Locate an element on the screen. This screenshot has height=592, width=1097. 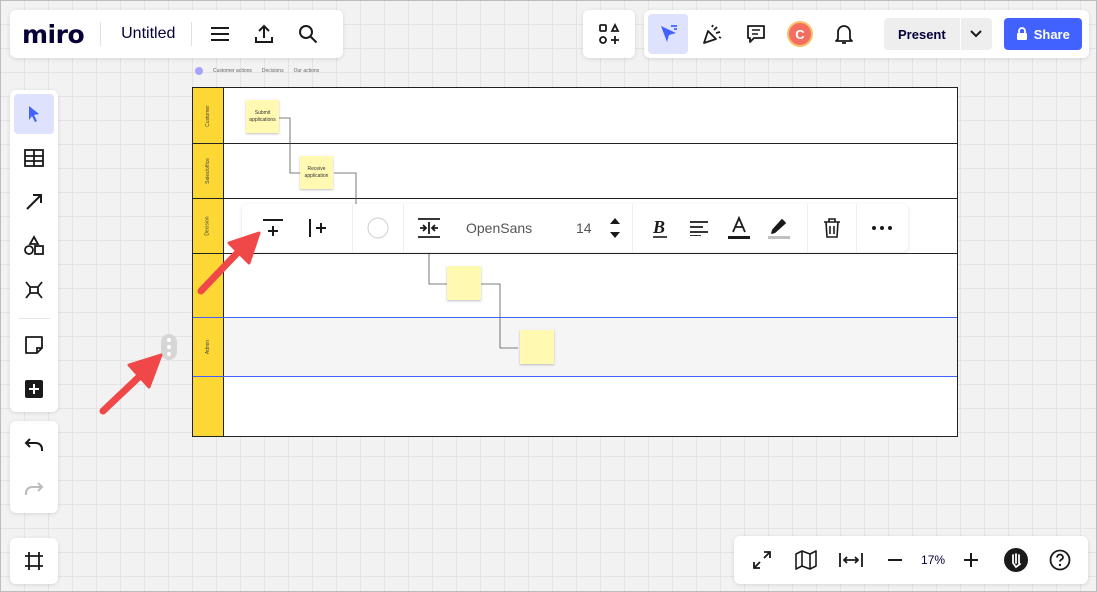
font-family-select: OpenSans is located at coordinates (504, 228).